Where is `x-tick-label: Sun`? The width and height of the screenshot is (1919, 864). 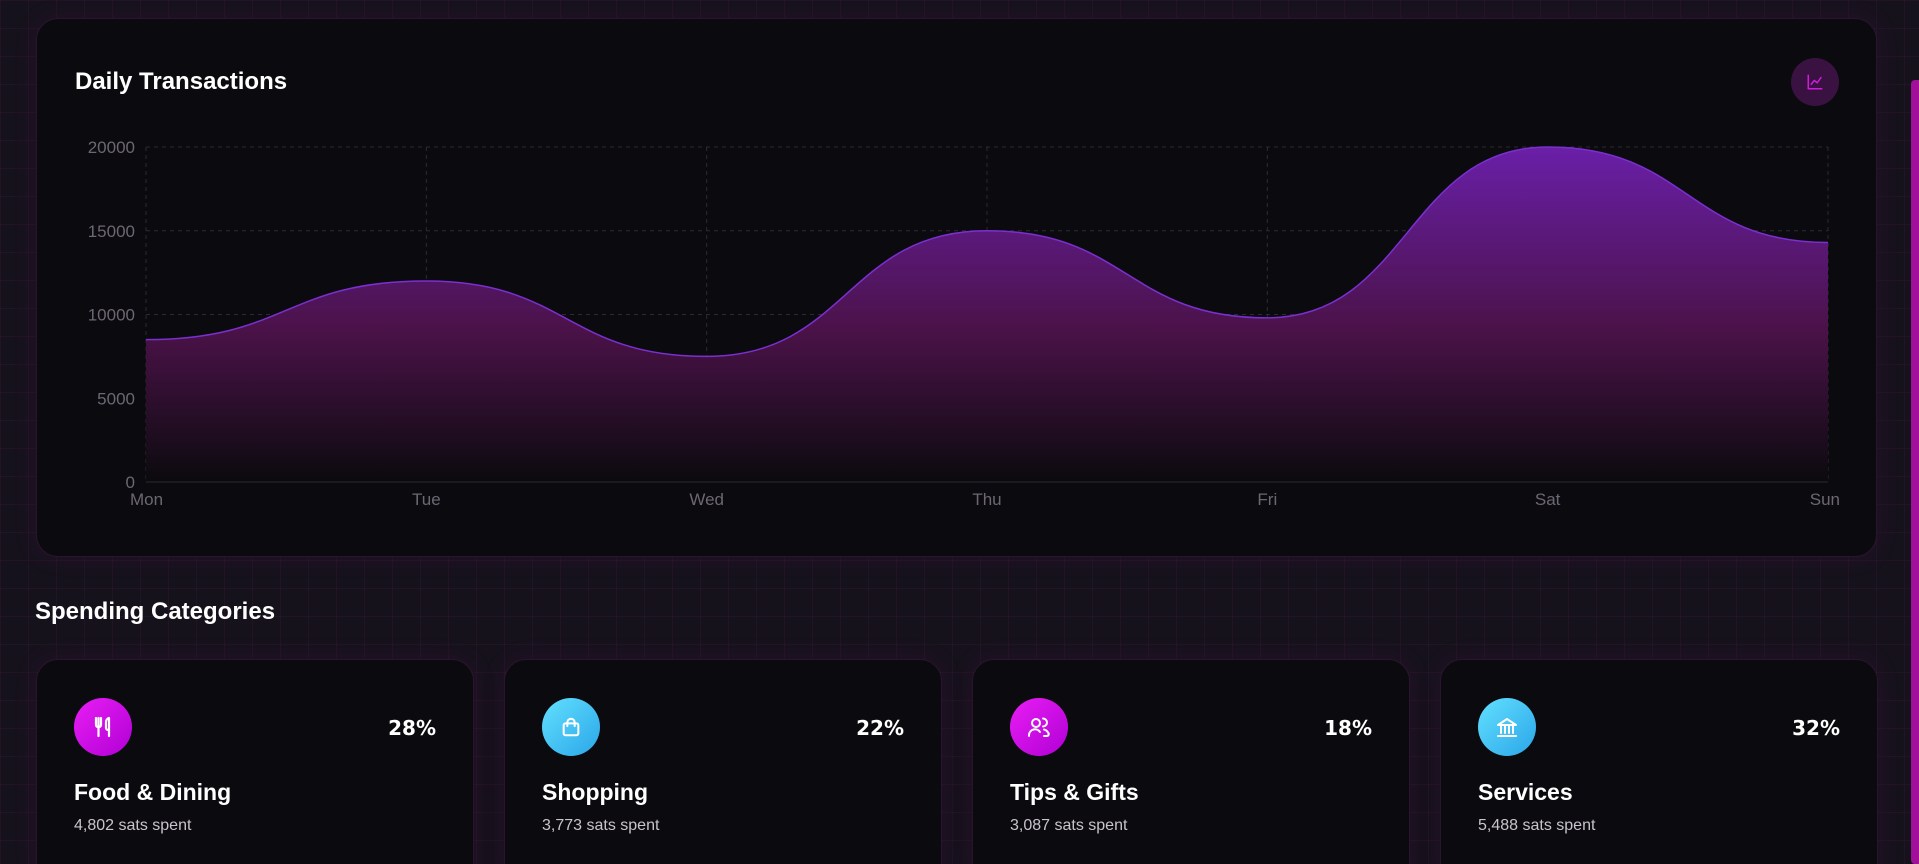 x-tick-label: Sun is located at coordinates (1825, 499).